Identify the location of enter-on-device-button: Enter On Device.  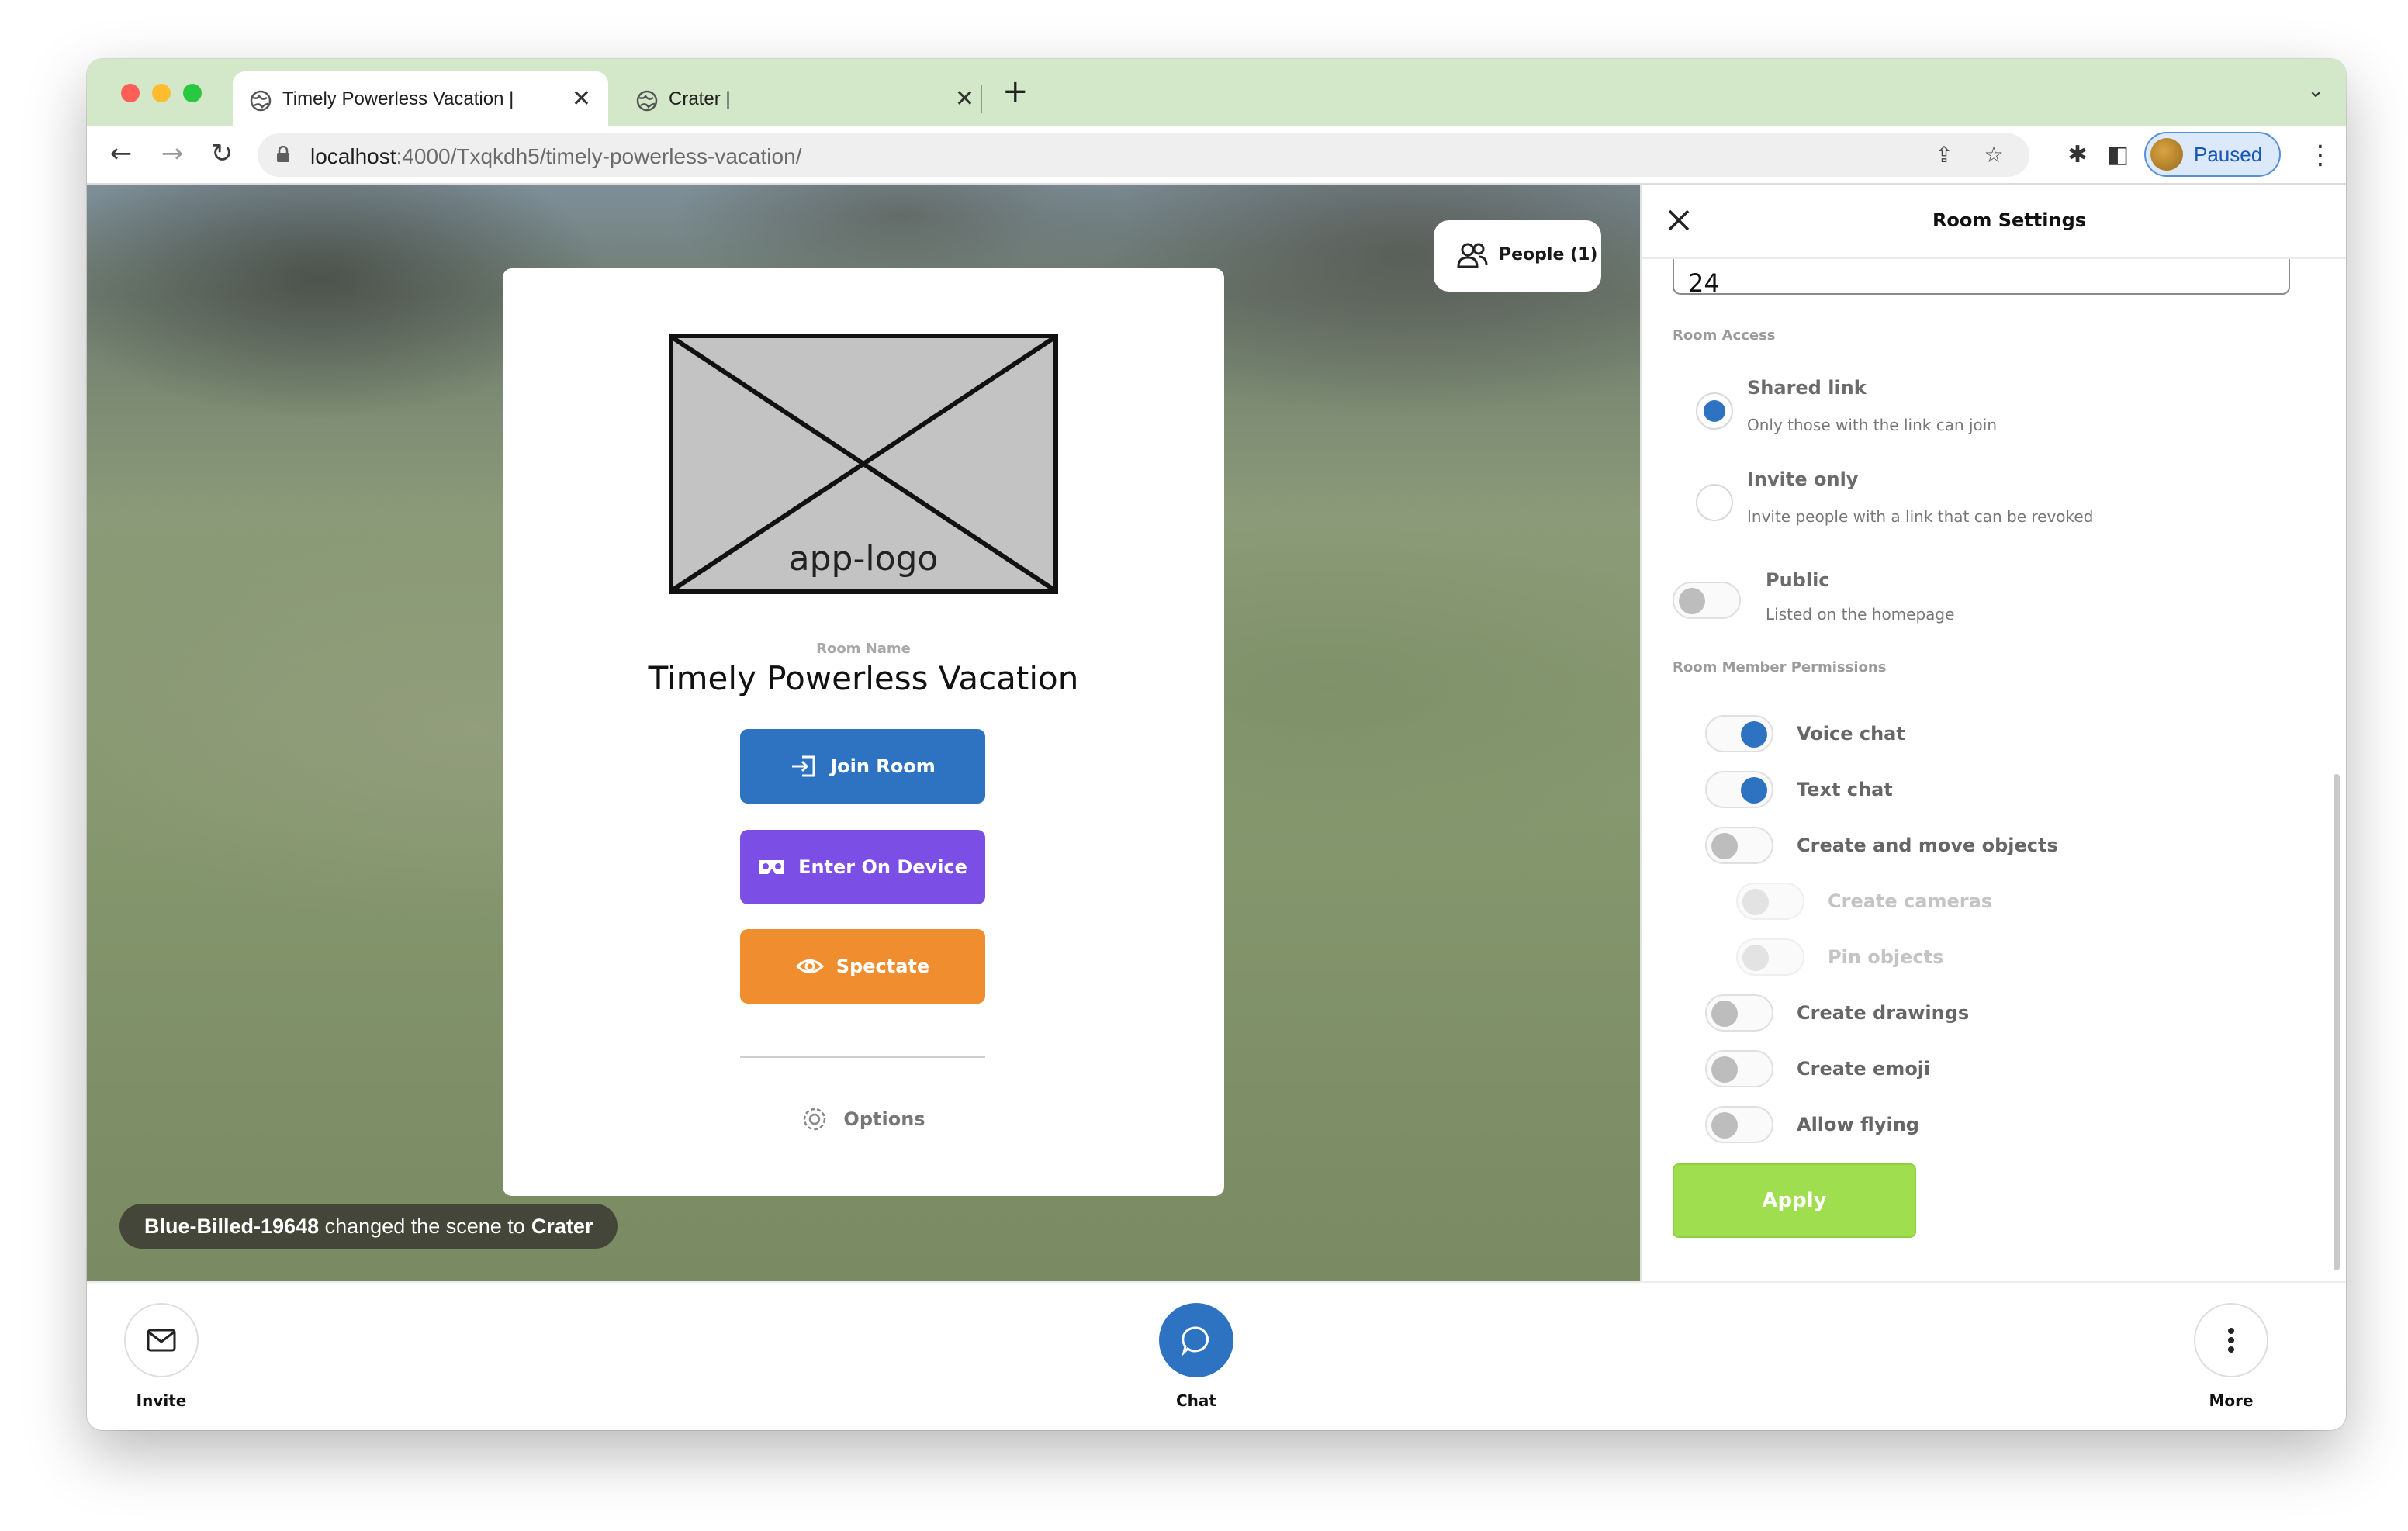
(863, 867).